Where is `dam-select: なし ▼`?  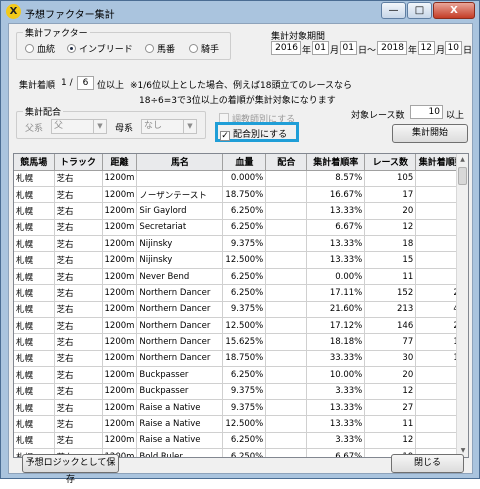 dam-select: なし ▼ is located at coordinates (169, 126).